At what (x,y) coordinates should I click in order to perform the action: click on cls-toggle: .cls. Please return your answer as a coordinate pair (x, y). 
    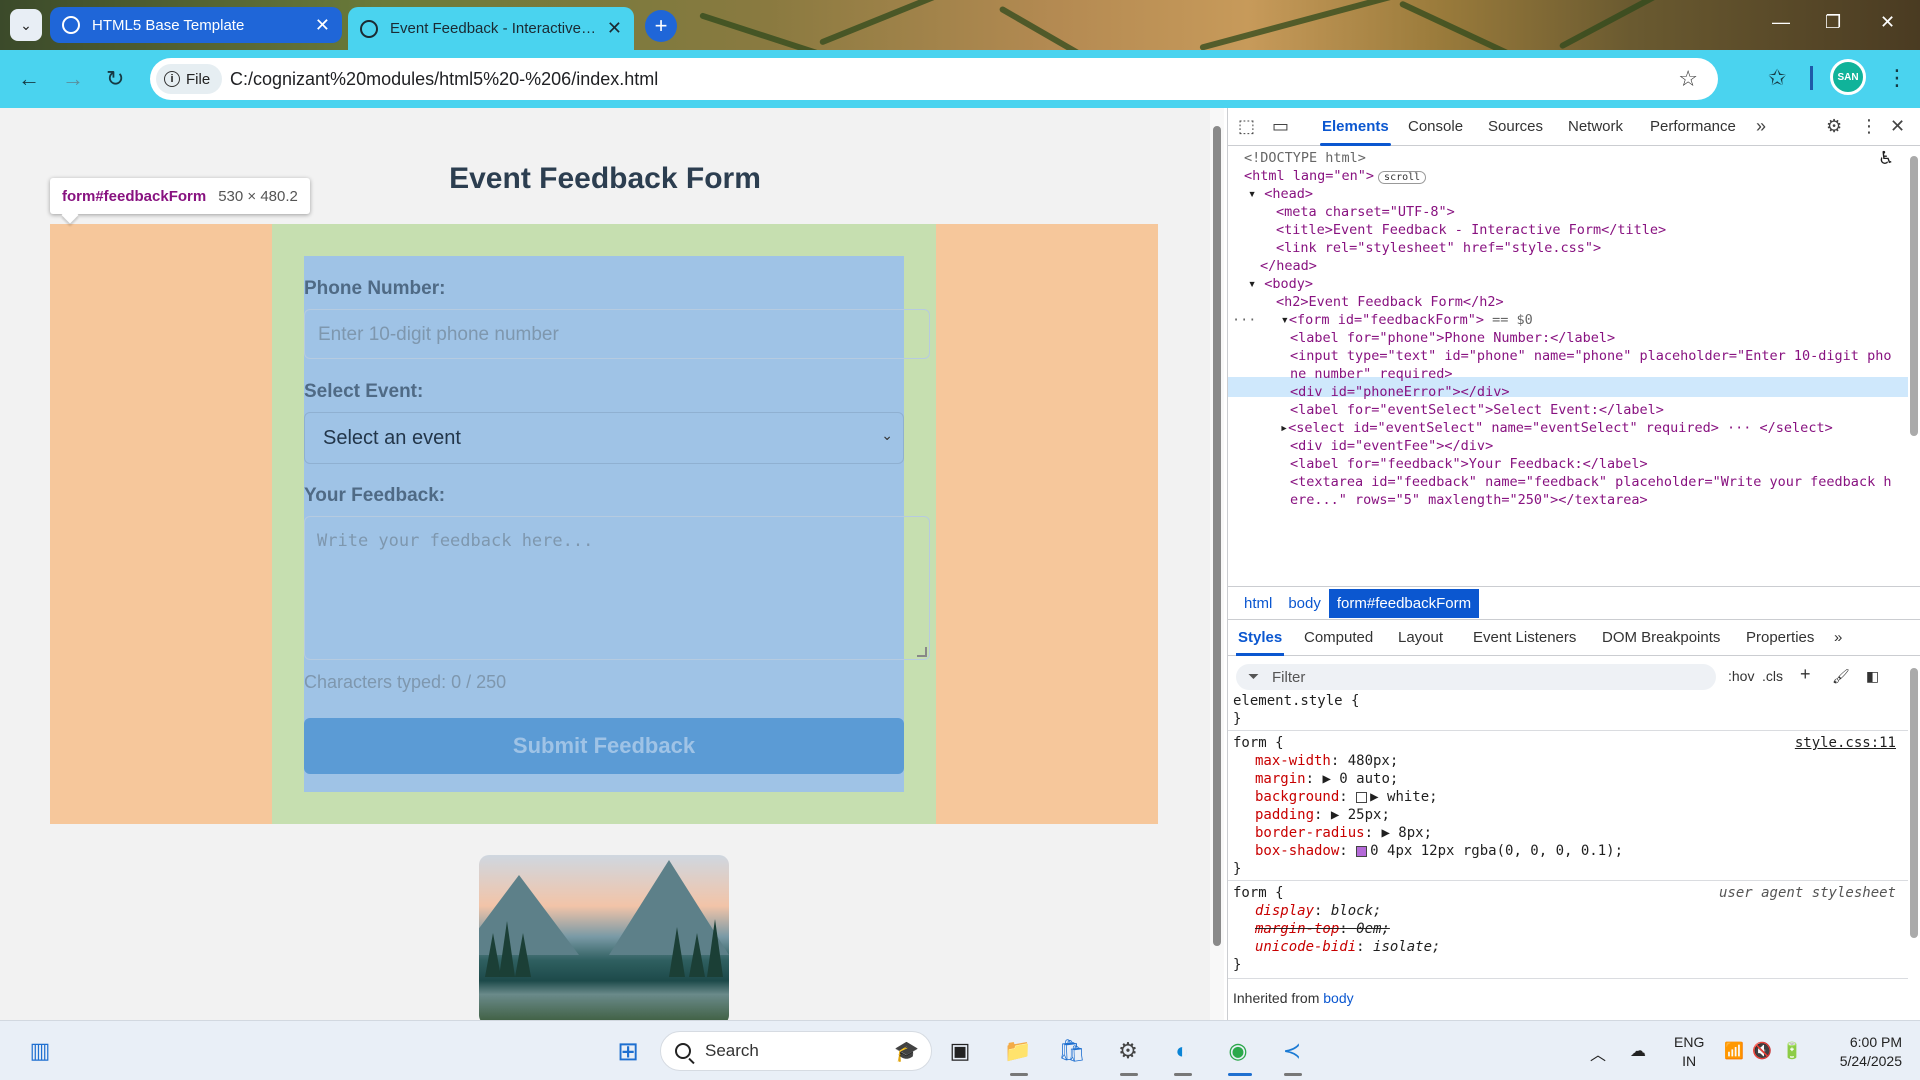
    Looking at the image, I should click on (1772, 676).